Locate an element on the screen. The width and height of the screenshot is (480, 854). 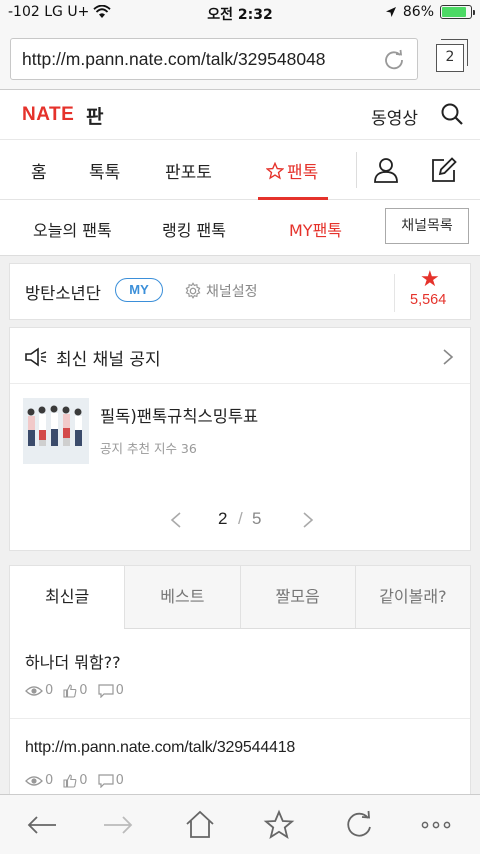
fan-count: 5,564 is located at coordinates (428, 300).